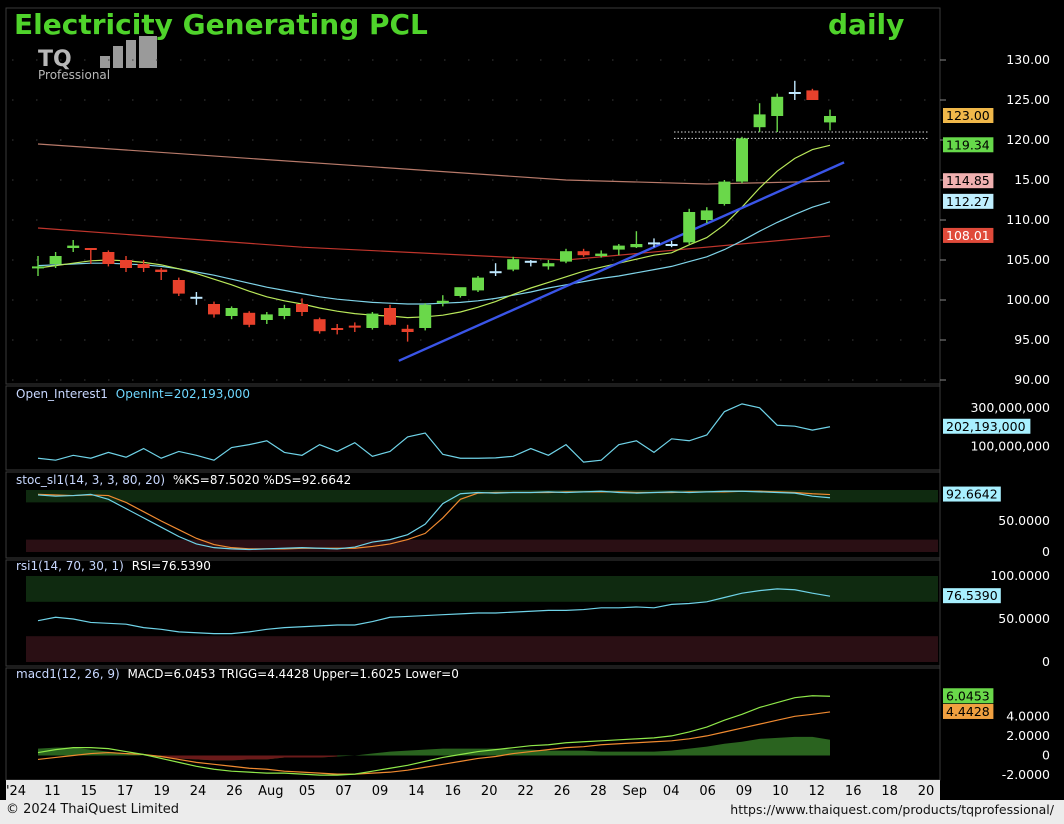 Image resolution: width=1064 pixels, height=824 pixels. I want to click on rsi-title: rsi1(14, 70, 30, 1), so click(70, 566).